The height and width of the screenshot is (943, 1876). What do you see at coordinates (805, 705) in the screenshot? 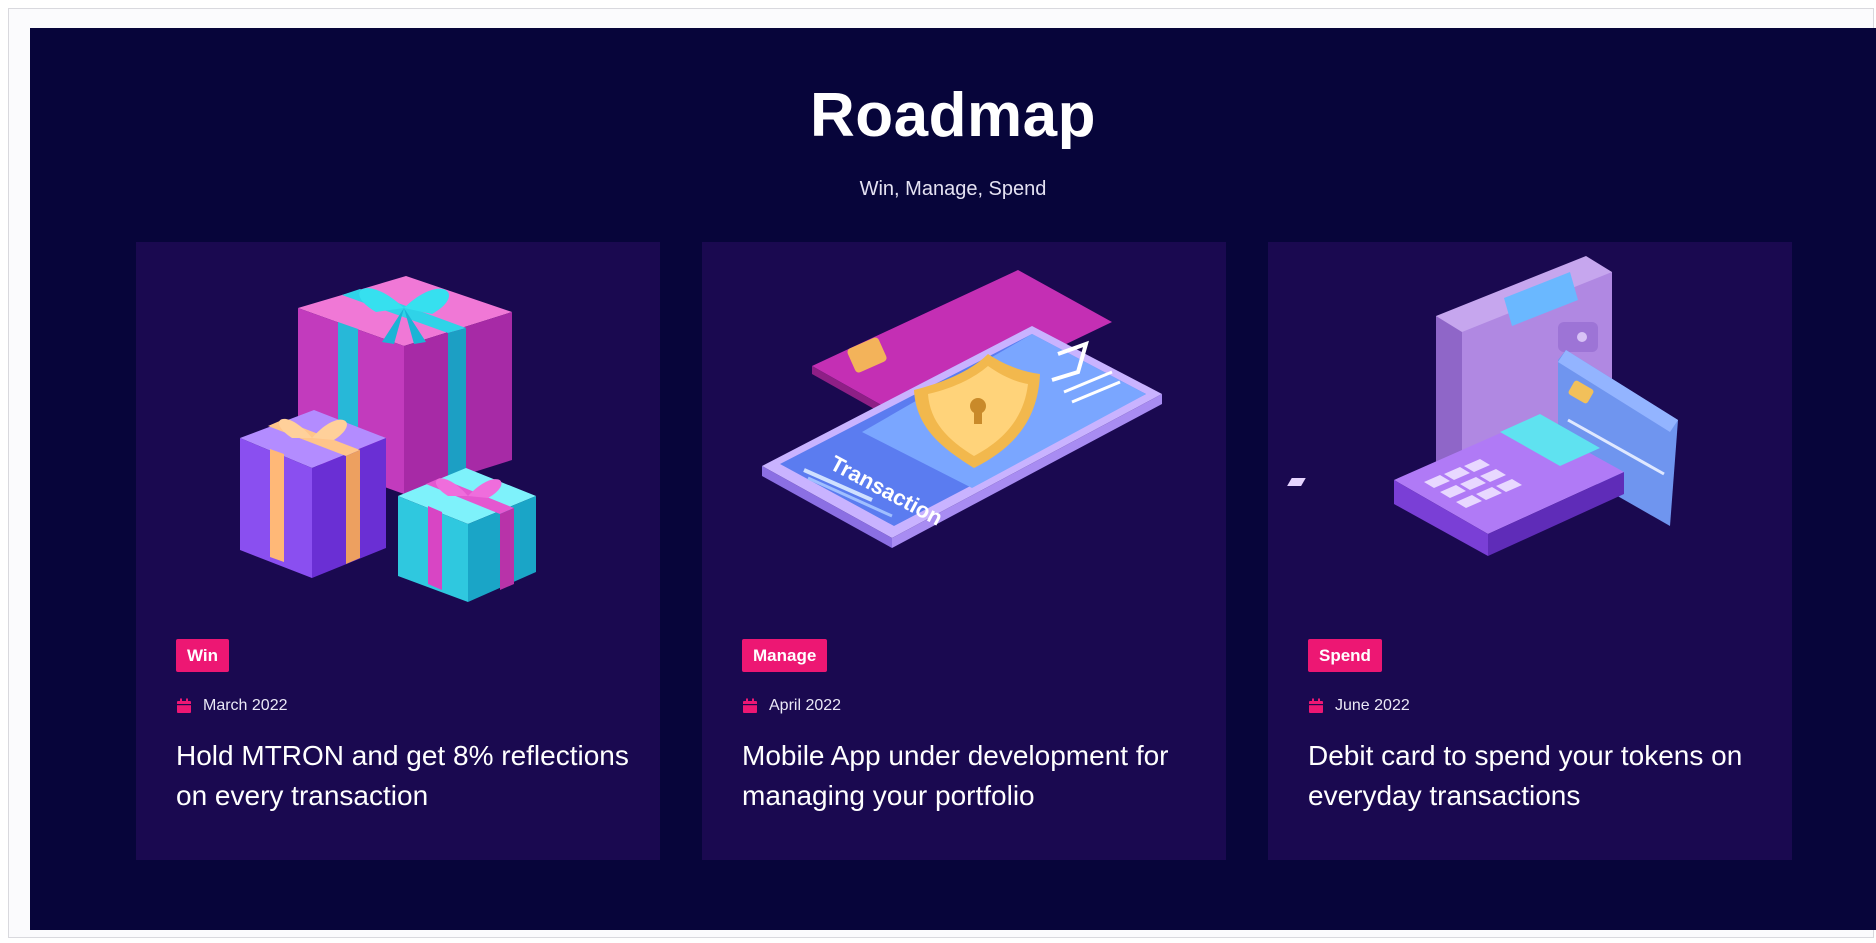
I see `card-date-text: April 2022` at bounding box center [805, 705].